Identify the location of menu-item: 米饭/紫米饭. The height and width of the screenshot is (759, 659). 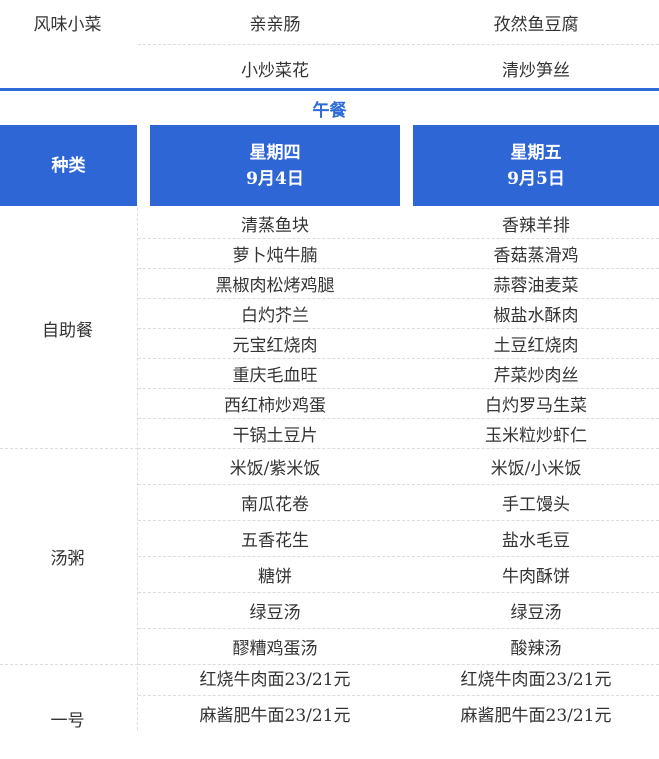
(275, 468).